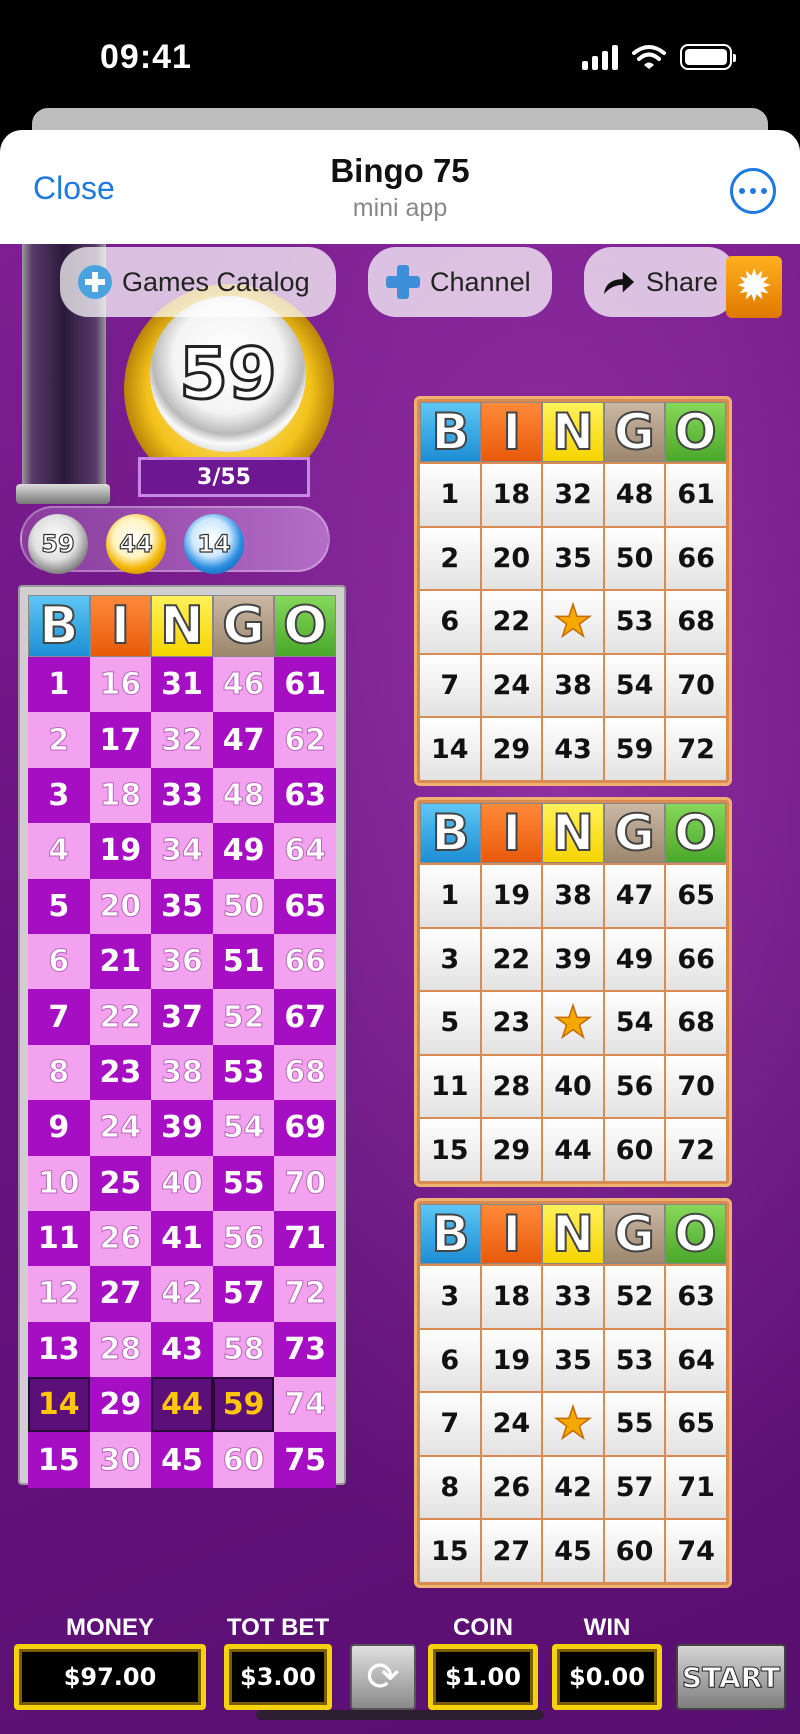 The image size is (800, 1734). Describe the element at coordinates (573, 1551) in the screenshot. I see `card-cell: 45` at that location.